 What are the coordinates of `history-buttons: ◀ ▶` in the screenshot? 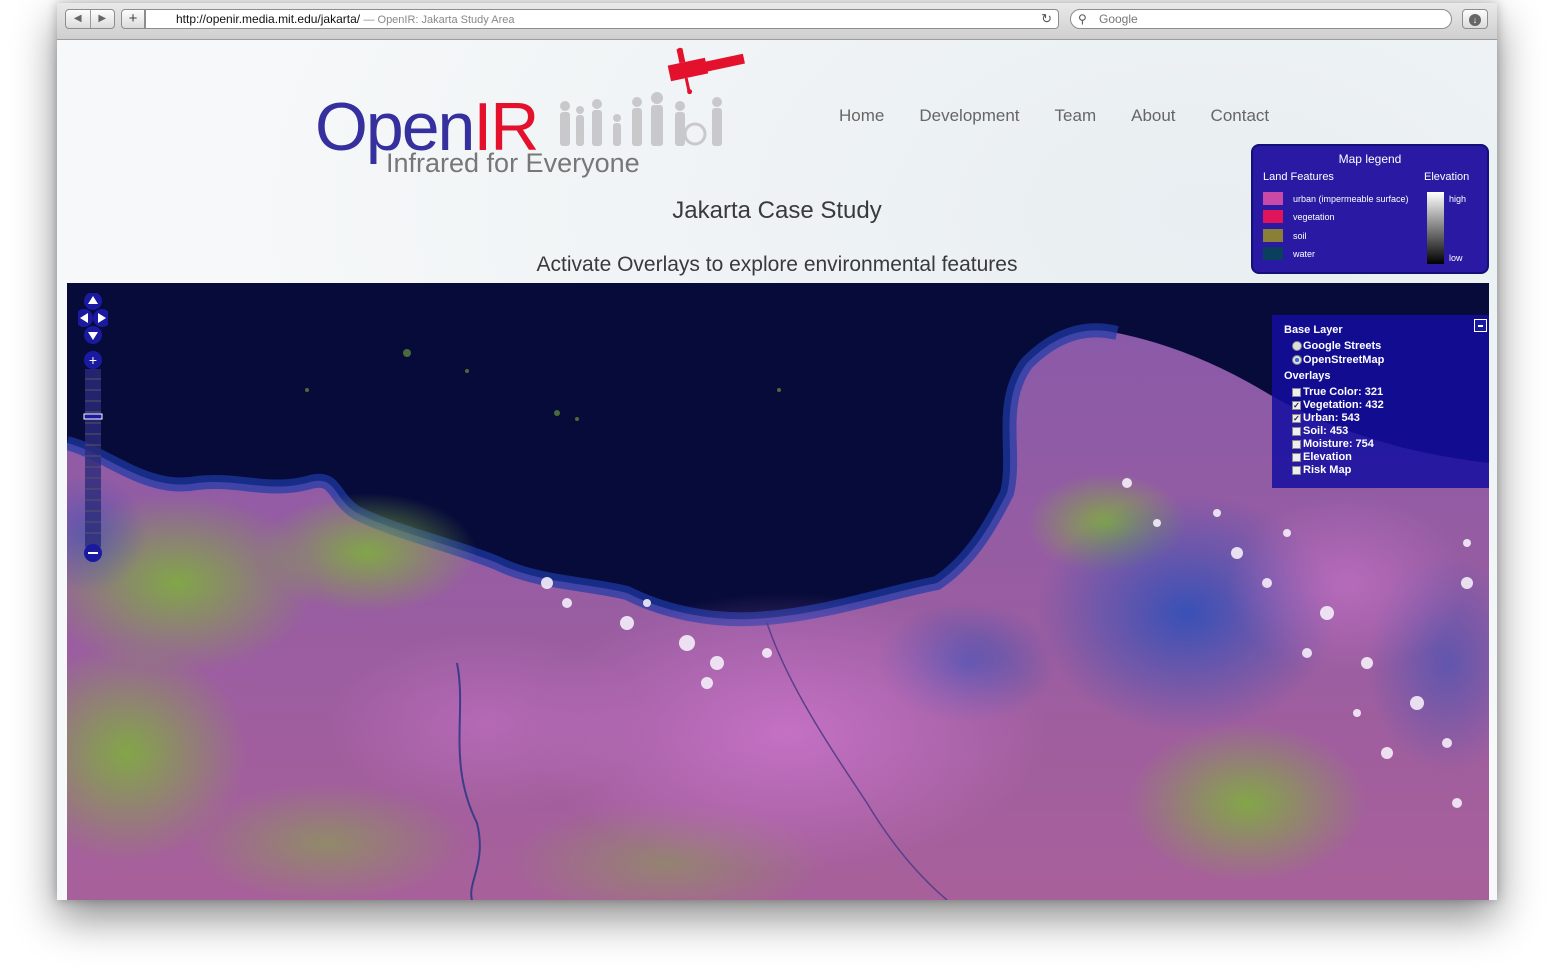 It's located at (90, 19).